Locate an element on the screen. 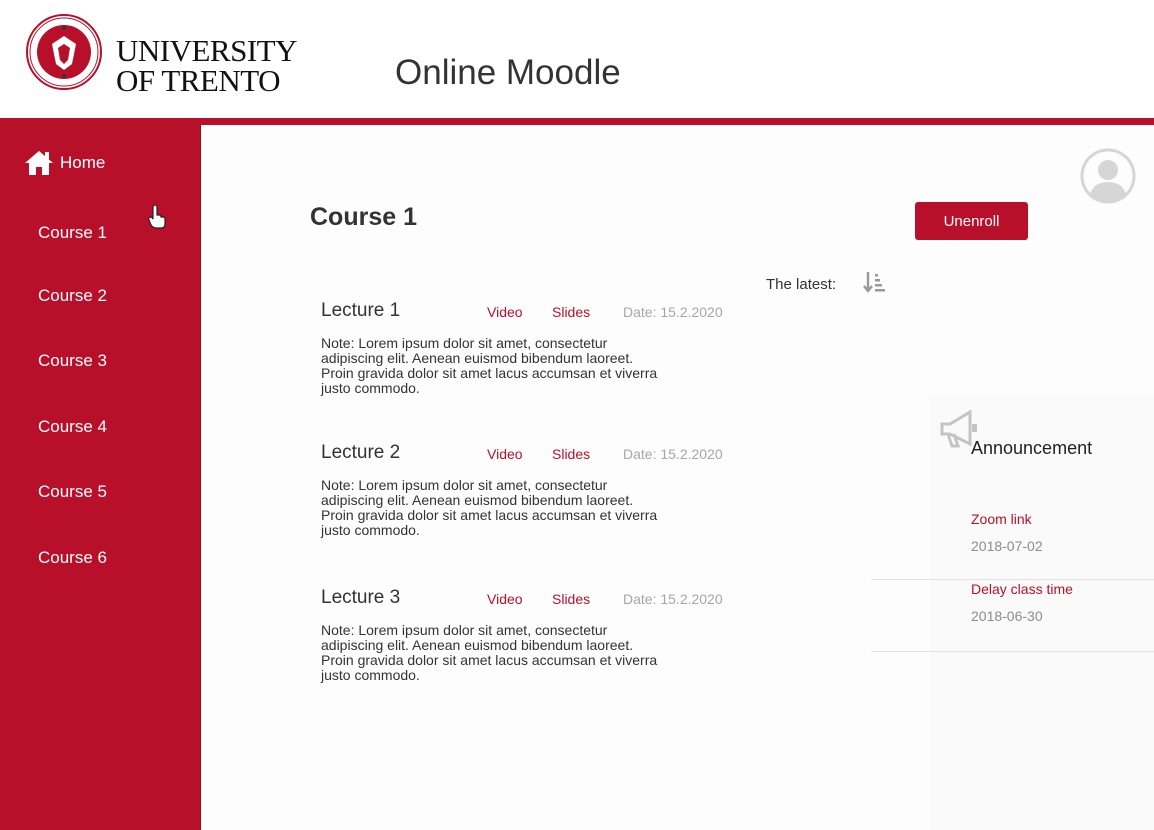 The height and width of the screenshot is (830, 1154). lecture-title: Lecture 1 is located at coordinates (361, 310).